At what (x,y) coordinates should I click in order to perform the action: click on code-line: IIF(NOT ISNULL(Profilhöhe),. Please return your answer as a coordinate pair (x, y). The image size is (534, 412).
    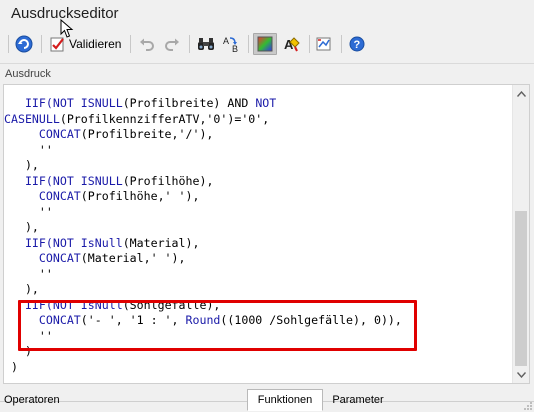
    Looking at the image, I should click on (203, 182).